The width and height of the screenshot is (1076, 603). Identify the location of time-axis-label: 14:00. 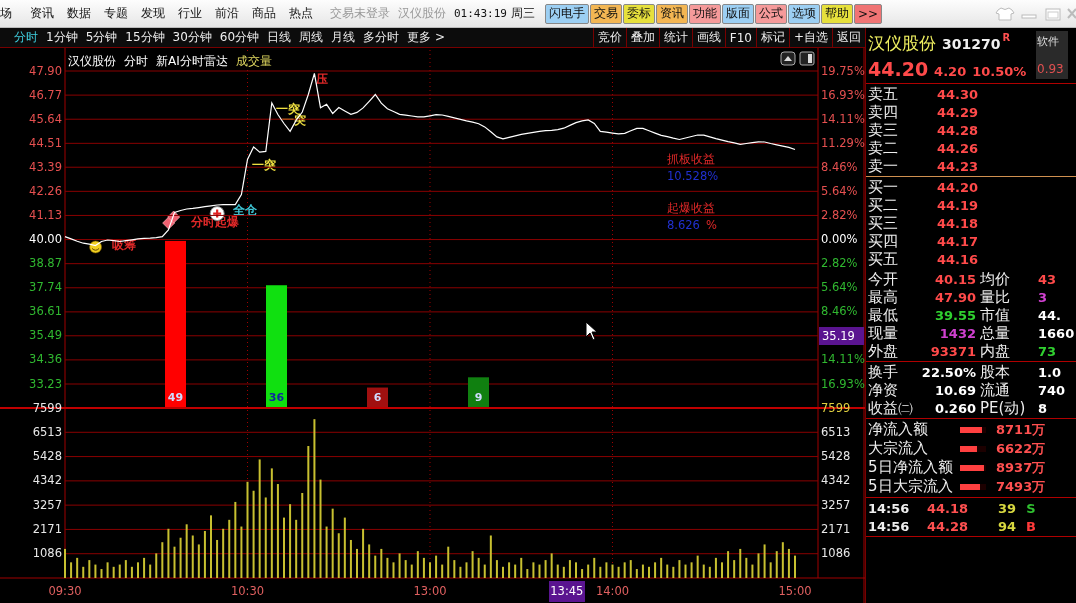
(612, 590).